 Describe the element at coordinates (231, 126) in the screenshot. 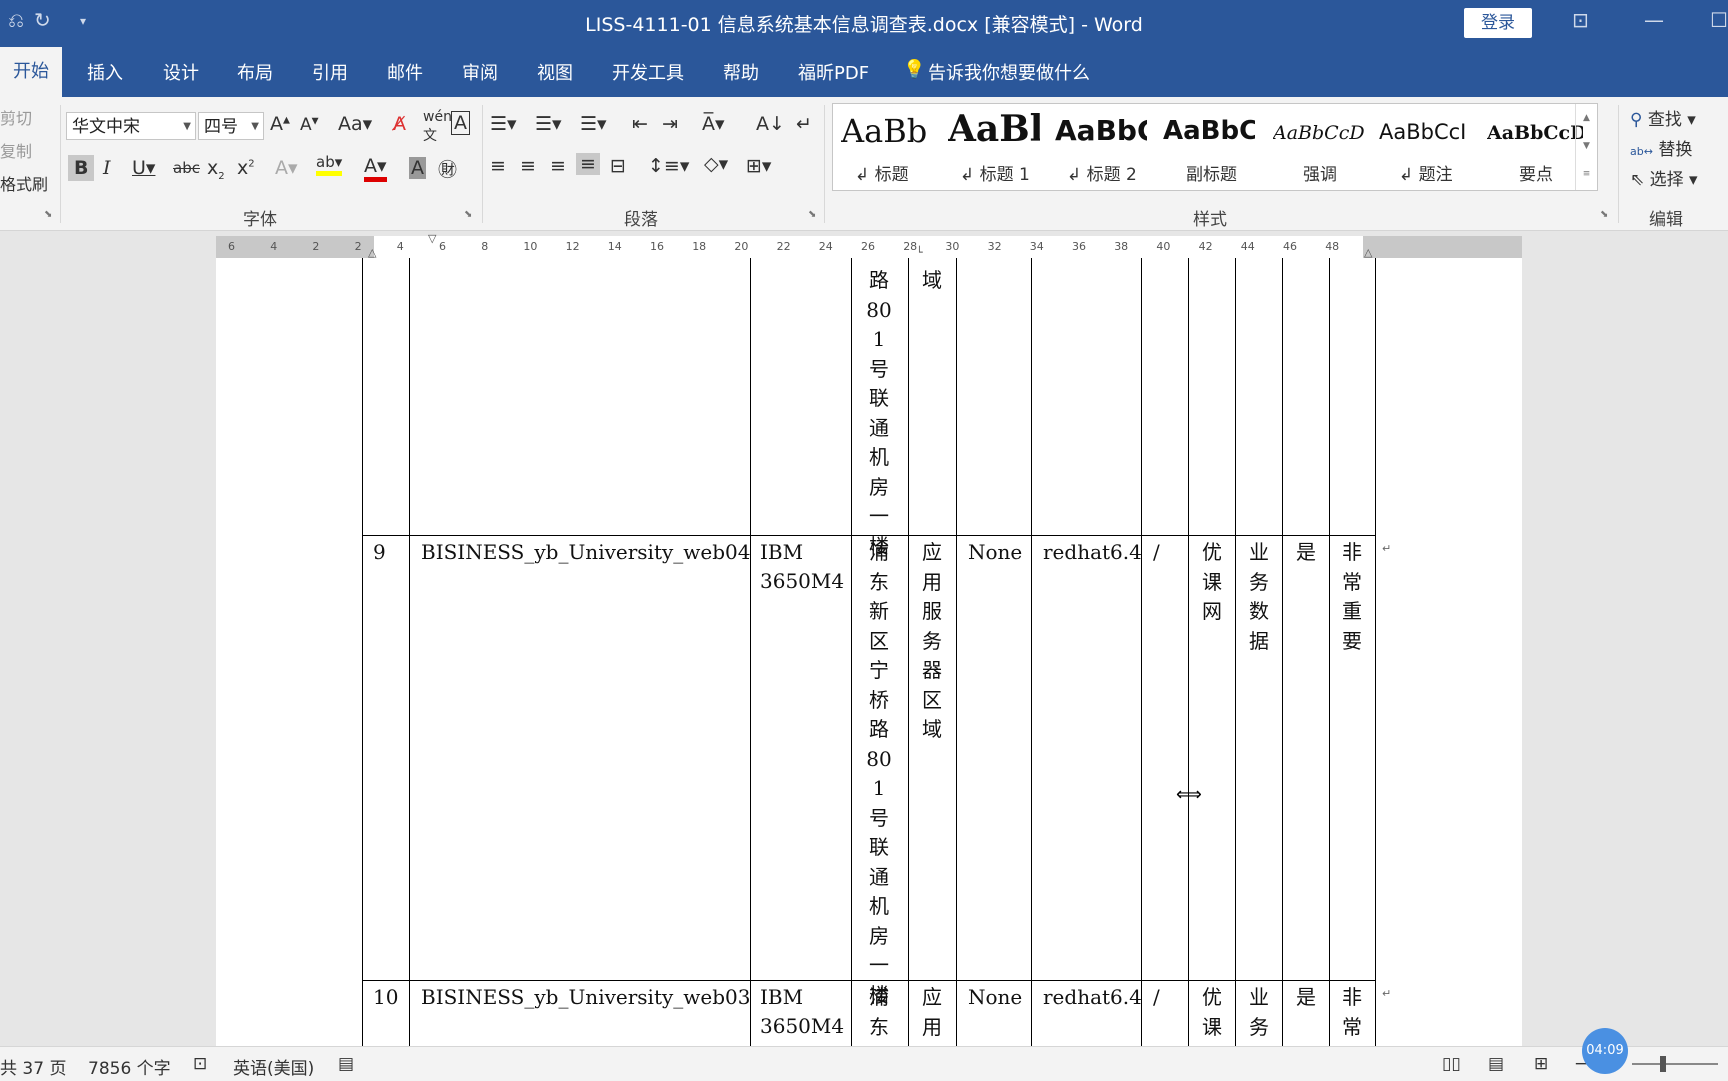

I see `font-size-combo: 四号 ▼` at that location.